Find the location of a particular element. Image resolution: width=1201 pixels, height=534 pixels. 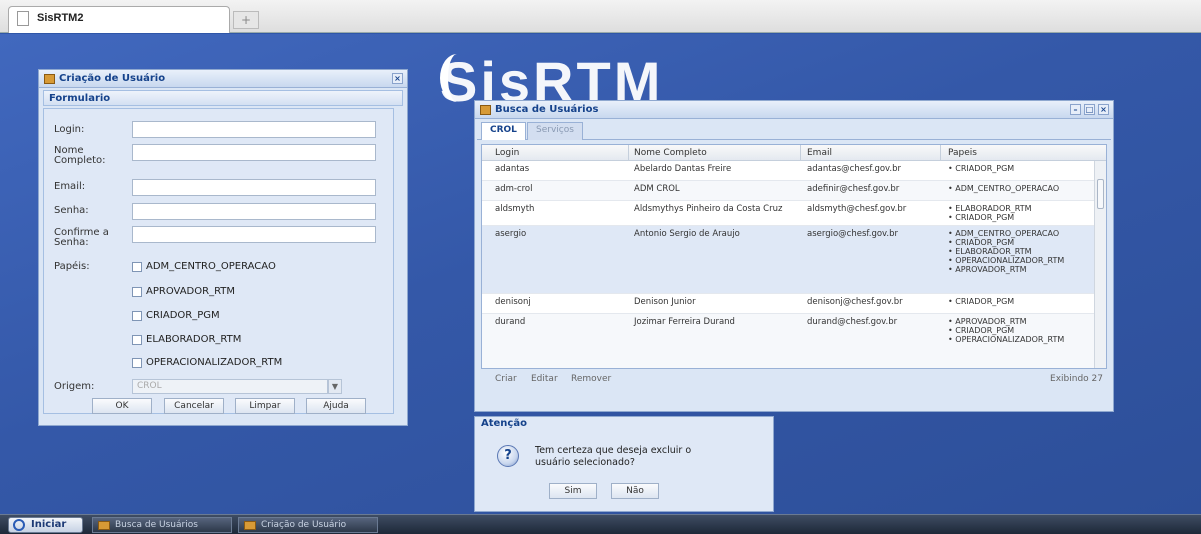

nome-completo-field is located at coordinates (254, 152).